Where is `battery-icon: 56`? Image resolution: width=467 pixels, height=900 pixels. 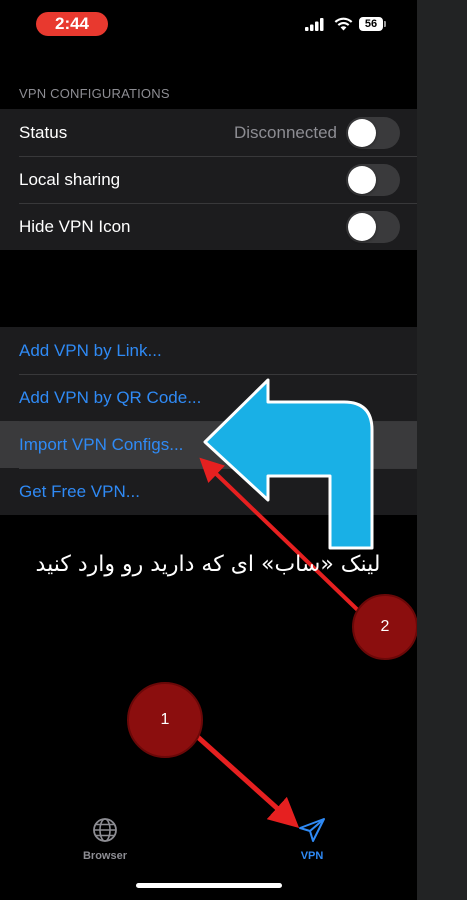
battery-icon: 56 is located at coordinates (373, 24).